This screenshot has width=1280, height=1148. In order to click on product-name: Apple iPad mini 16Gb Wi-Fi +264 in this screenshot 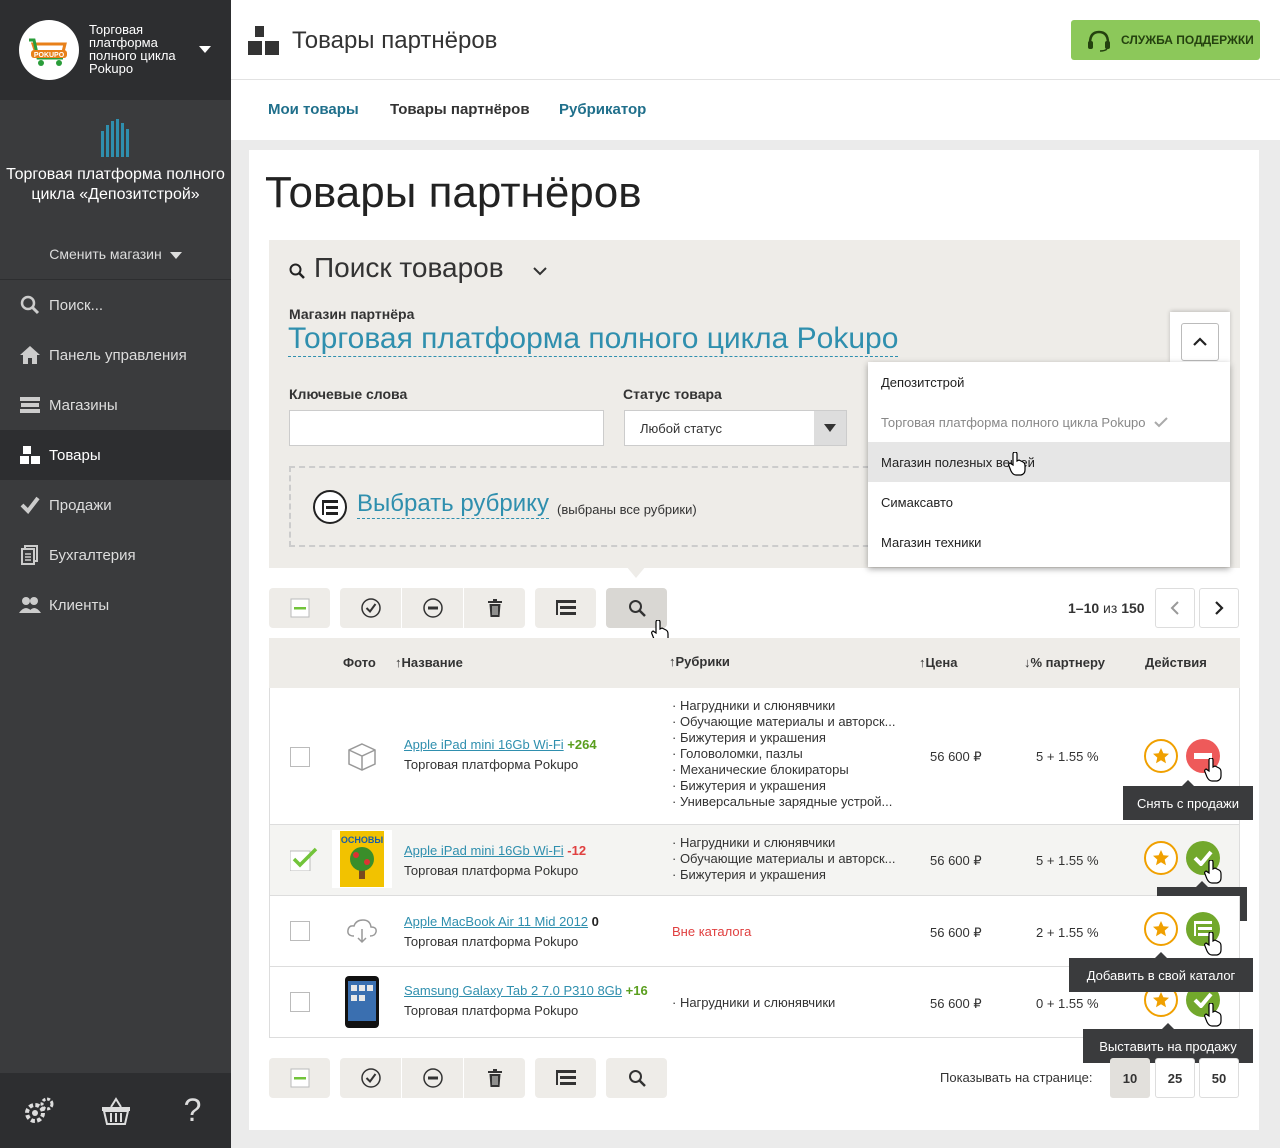, I will do `click(500, 744)`.